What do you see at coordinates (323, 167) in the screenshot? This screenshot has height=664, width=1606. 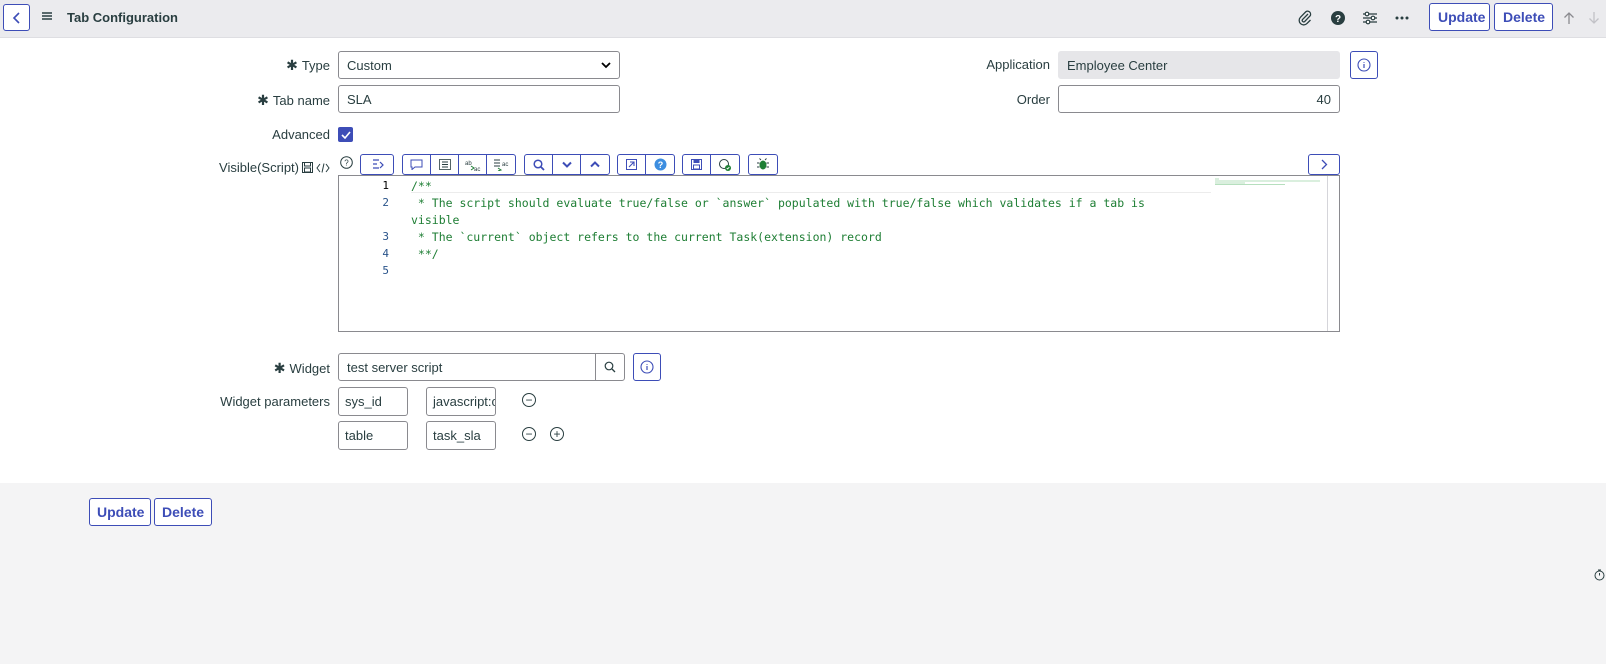 I see `code-icon` at bounding box center [323, 167].